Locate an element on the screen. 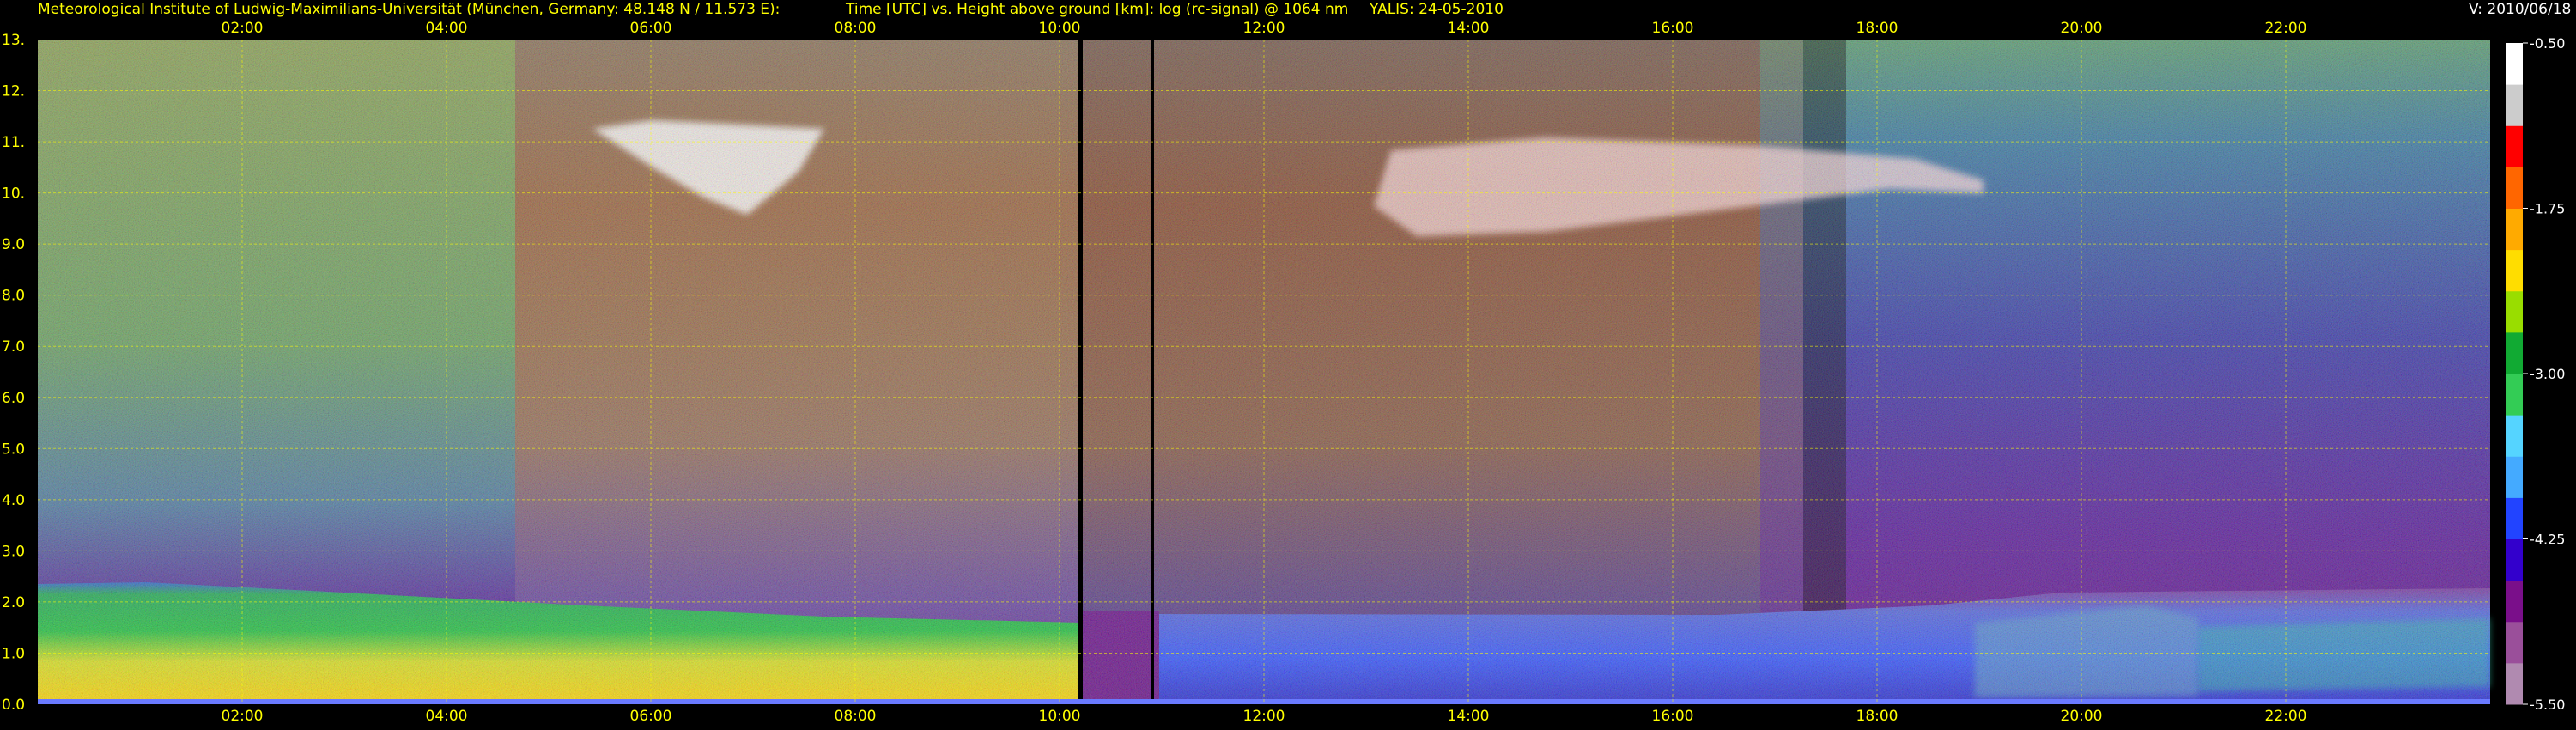 This screenshot has width=2576, height=730. x-tick-label-bottom-3: 08:00 is located at coordinates (856, 716).